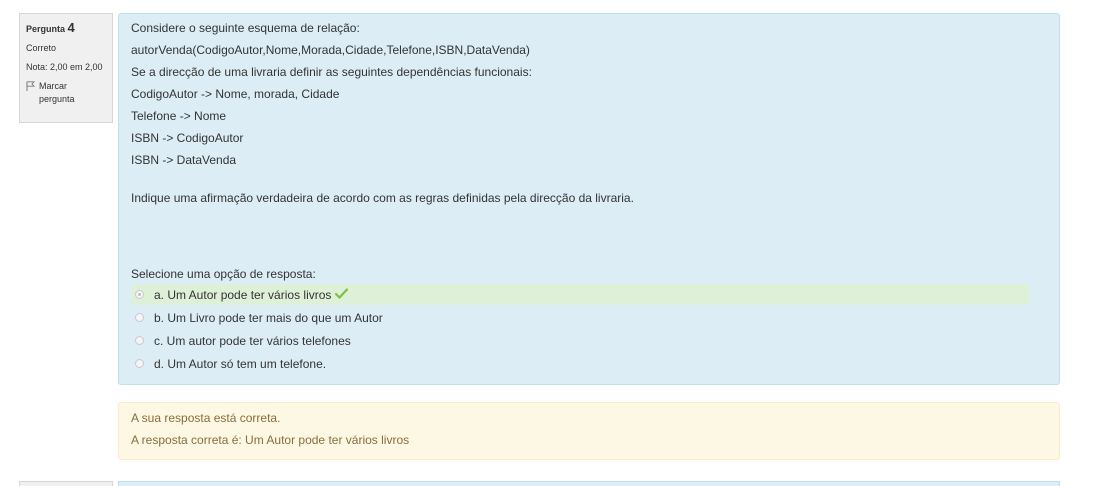 This screenshot has width=1098, height=486. Describe the element at coordinates (580, 363) in the screenshot. I see `answer-option-d: d. Um Autor só tem um telefone.` at that location.